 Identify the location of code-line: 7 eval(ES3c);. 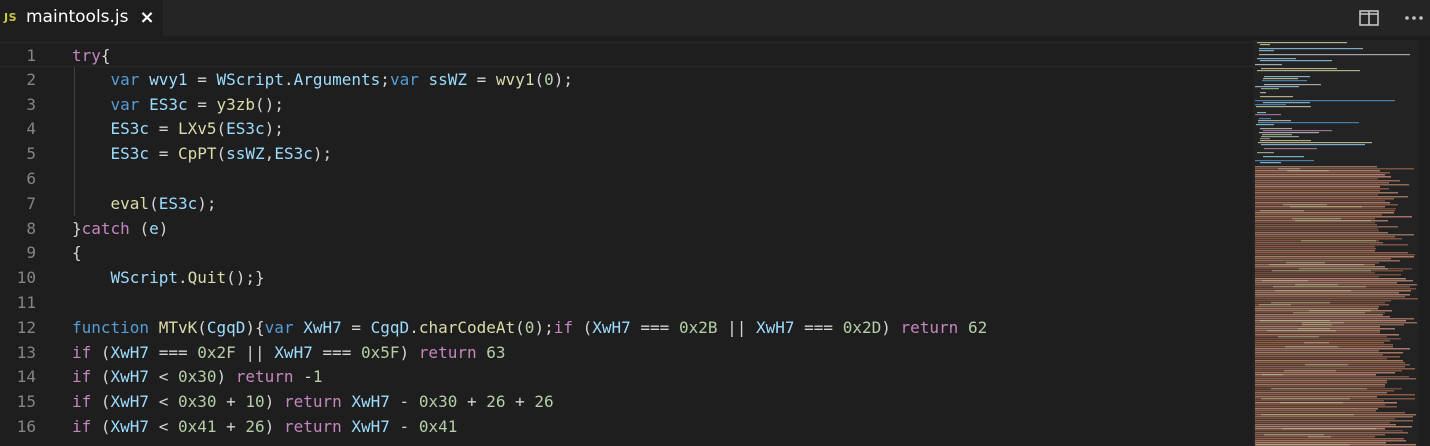
(626, 203).